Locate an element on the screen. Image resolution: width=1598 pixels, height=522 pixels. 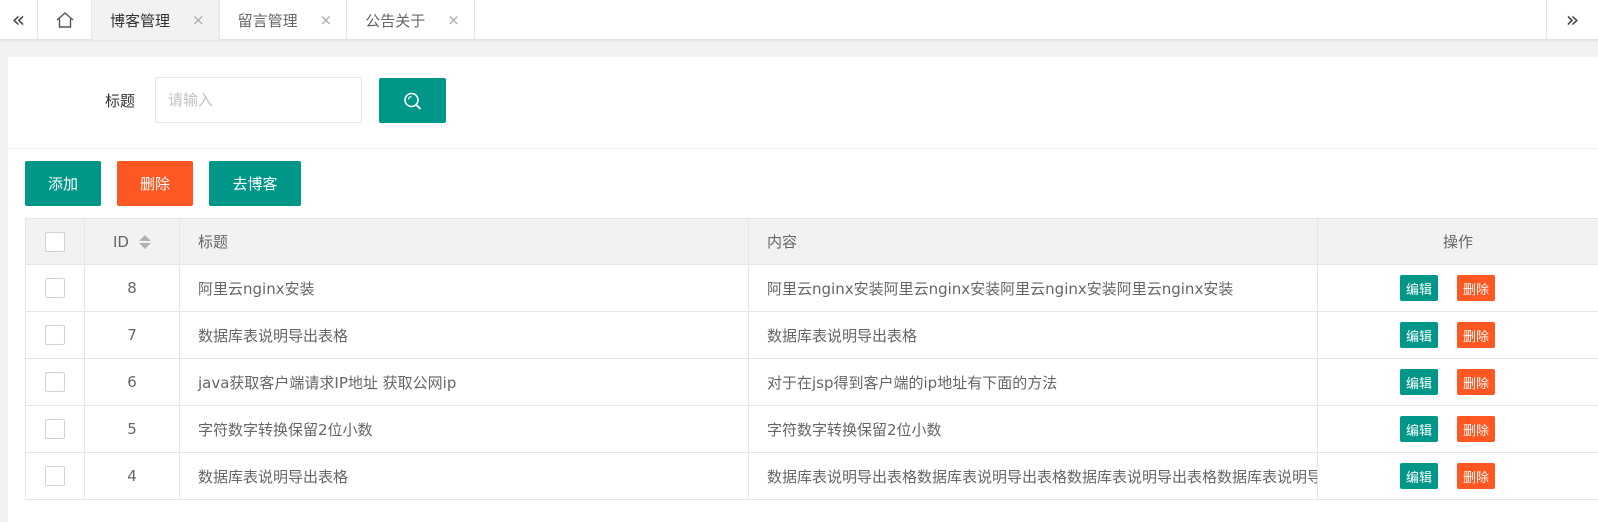
cell-content: 阿里云nginx安装阿里云nginx安装阿里云nginx安装阿里云nginx安装 is located at coordinates (1033, 288).